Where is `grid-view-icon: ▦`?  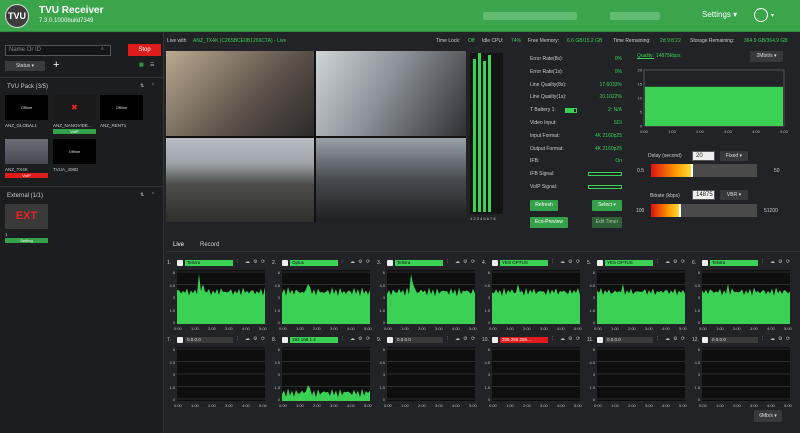
grid-view-icon: ▦ is located at coordinates (141, 65).